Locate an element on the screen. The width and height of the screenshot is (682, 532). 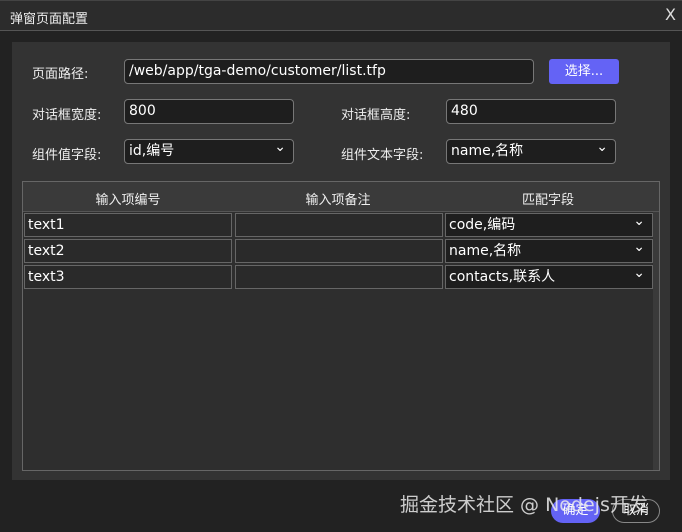
cell-value: text1 is located at coordinates (46, 225).